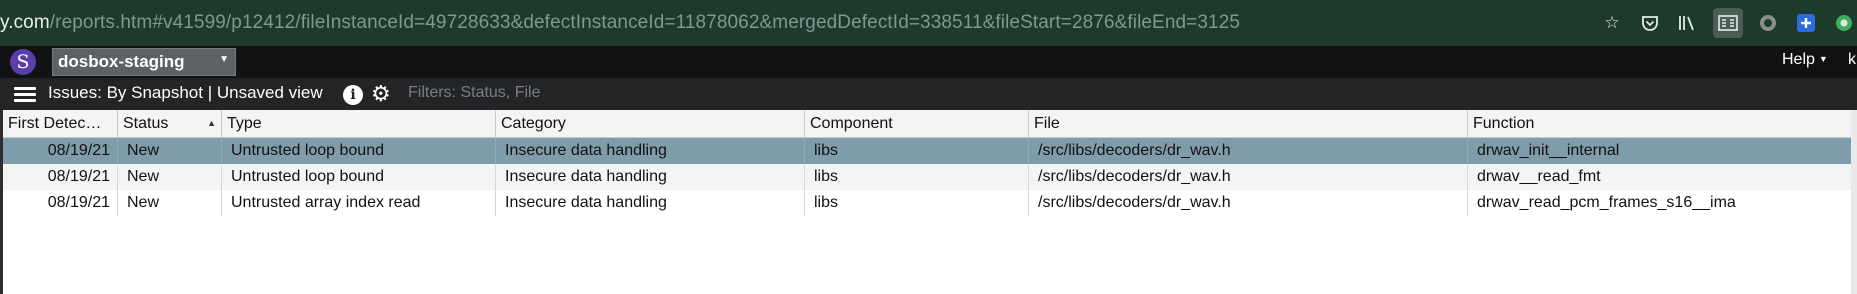 The image size is (1857, 294). I want to click on view-title: Issues: By Snapshot | Unsaved view, so click(185, 93).